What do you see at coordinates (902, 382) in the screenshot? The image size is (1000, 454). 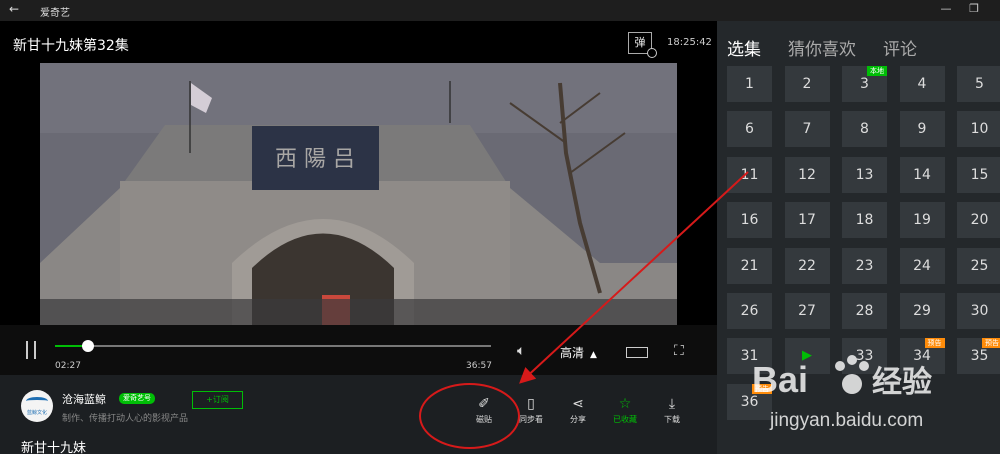 I see `watermark-brand-2: 经验` at bounding box center [902, 382].